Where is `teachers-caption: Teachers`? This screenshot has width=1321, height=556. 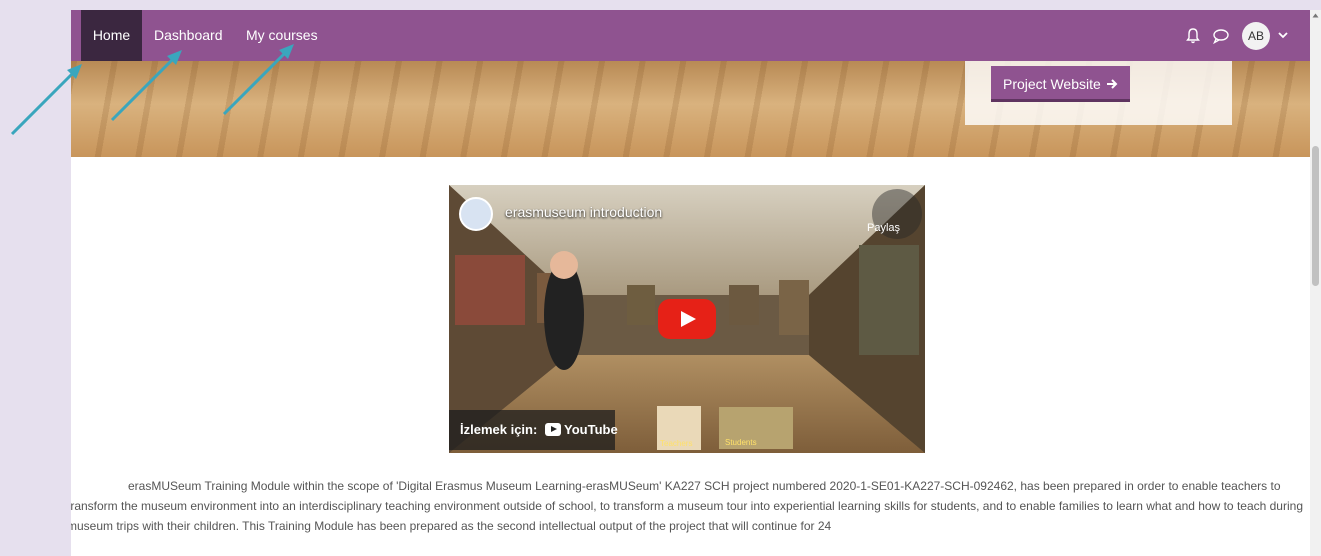
teachers-caption: Teachers is located at coordinates (676, 443).